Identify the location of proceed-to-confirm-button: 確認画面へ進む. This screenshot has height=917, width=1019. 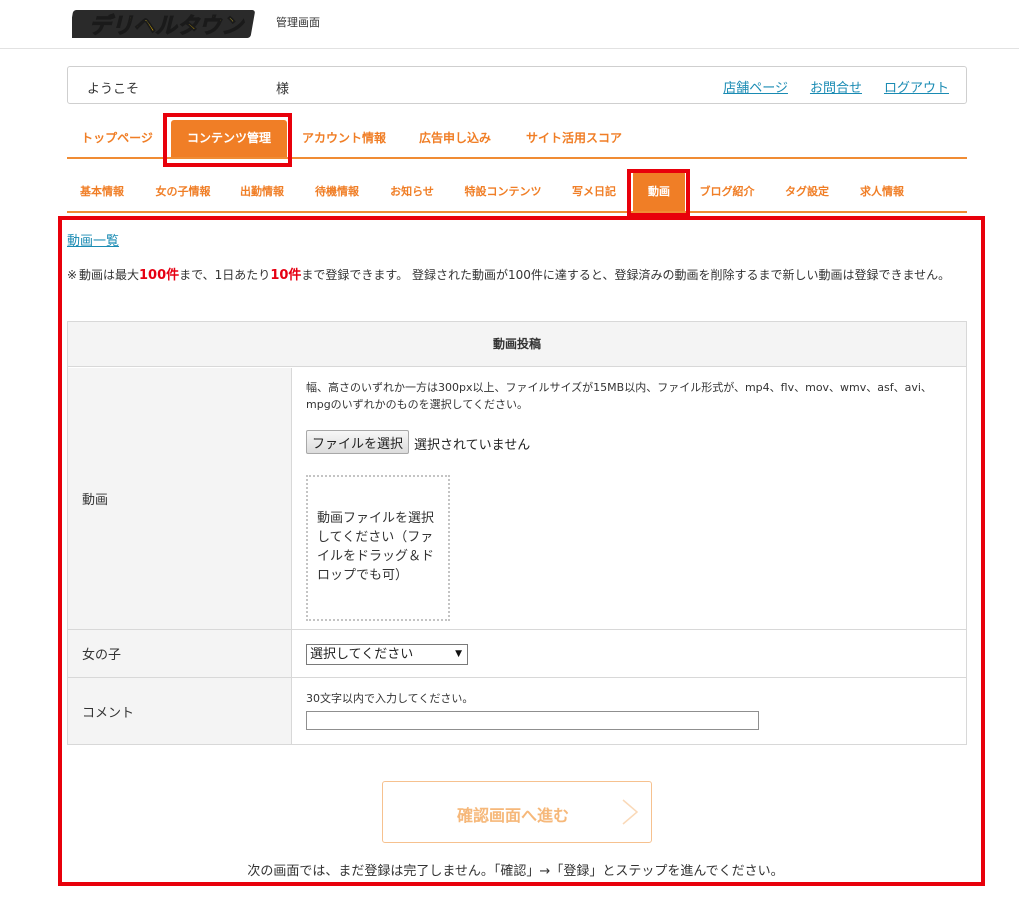
(517, 812).